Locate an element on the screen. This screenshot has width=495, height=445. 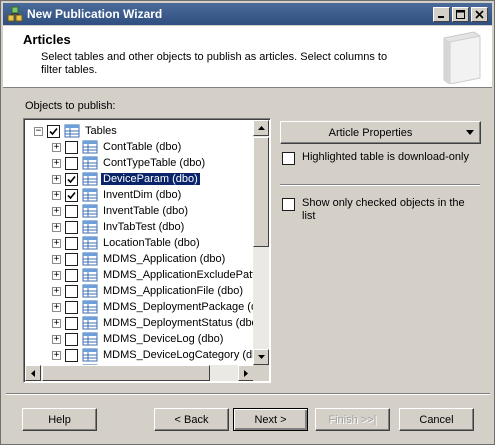
scroll-right-button is located at coordinates (246, 373).